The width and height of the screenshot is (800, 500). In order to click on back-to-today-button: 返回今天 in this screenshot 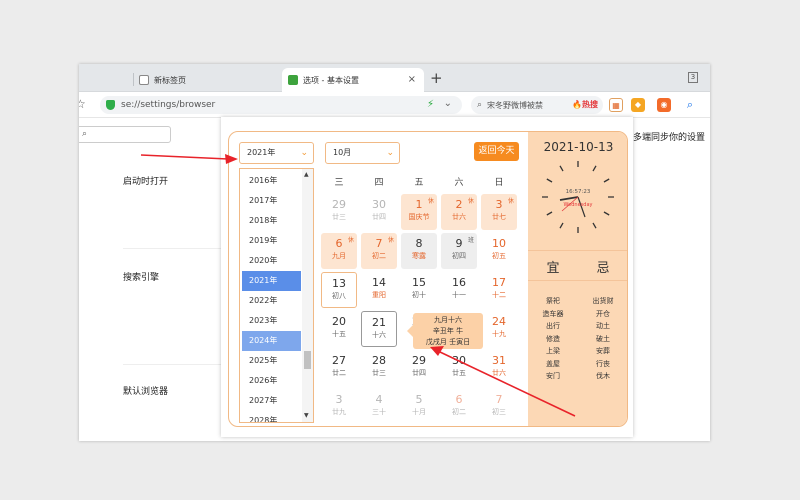, I will do `click(496, 151)`.